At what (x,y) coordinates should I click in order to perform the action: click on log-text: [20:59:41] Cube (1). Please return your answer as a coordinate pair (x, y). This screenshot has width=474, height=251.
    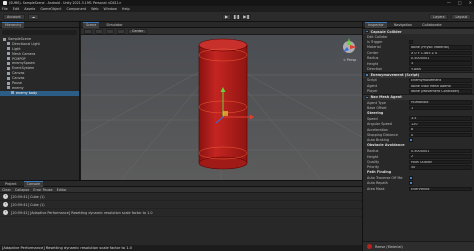
    Looking at the image, I should click on (28, 196).